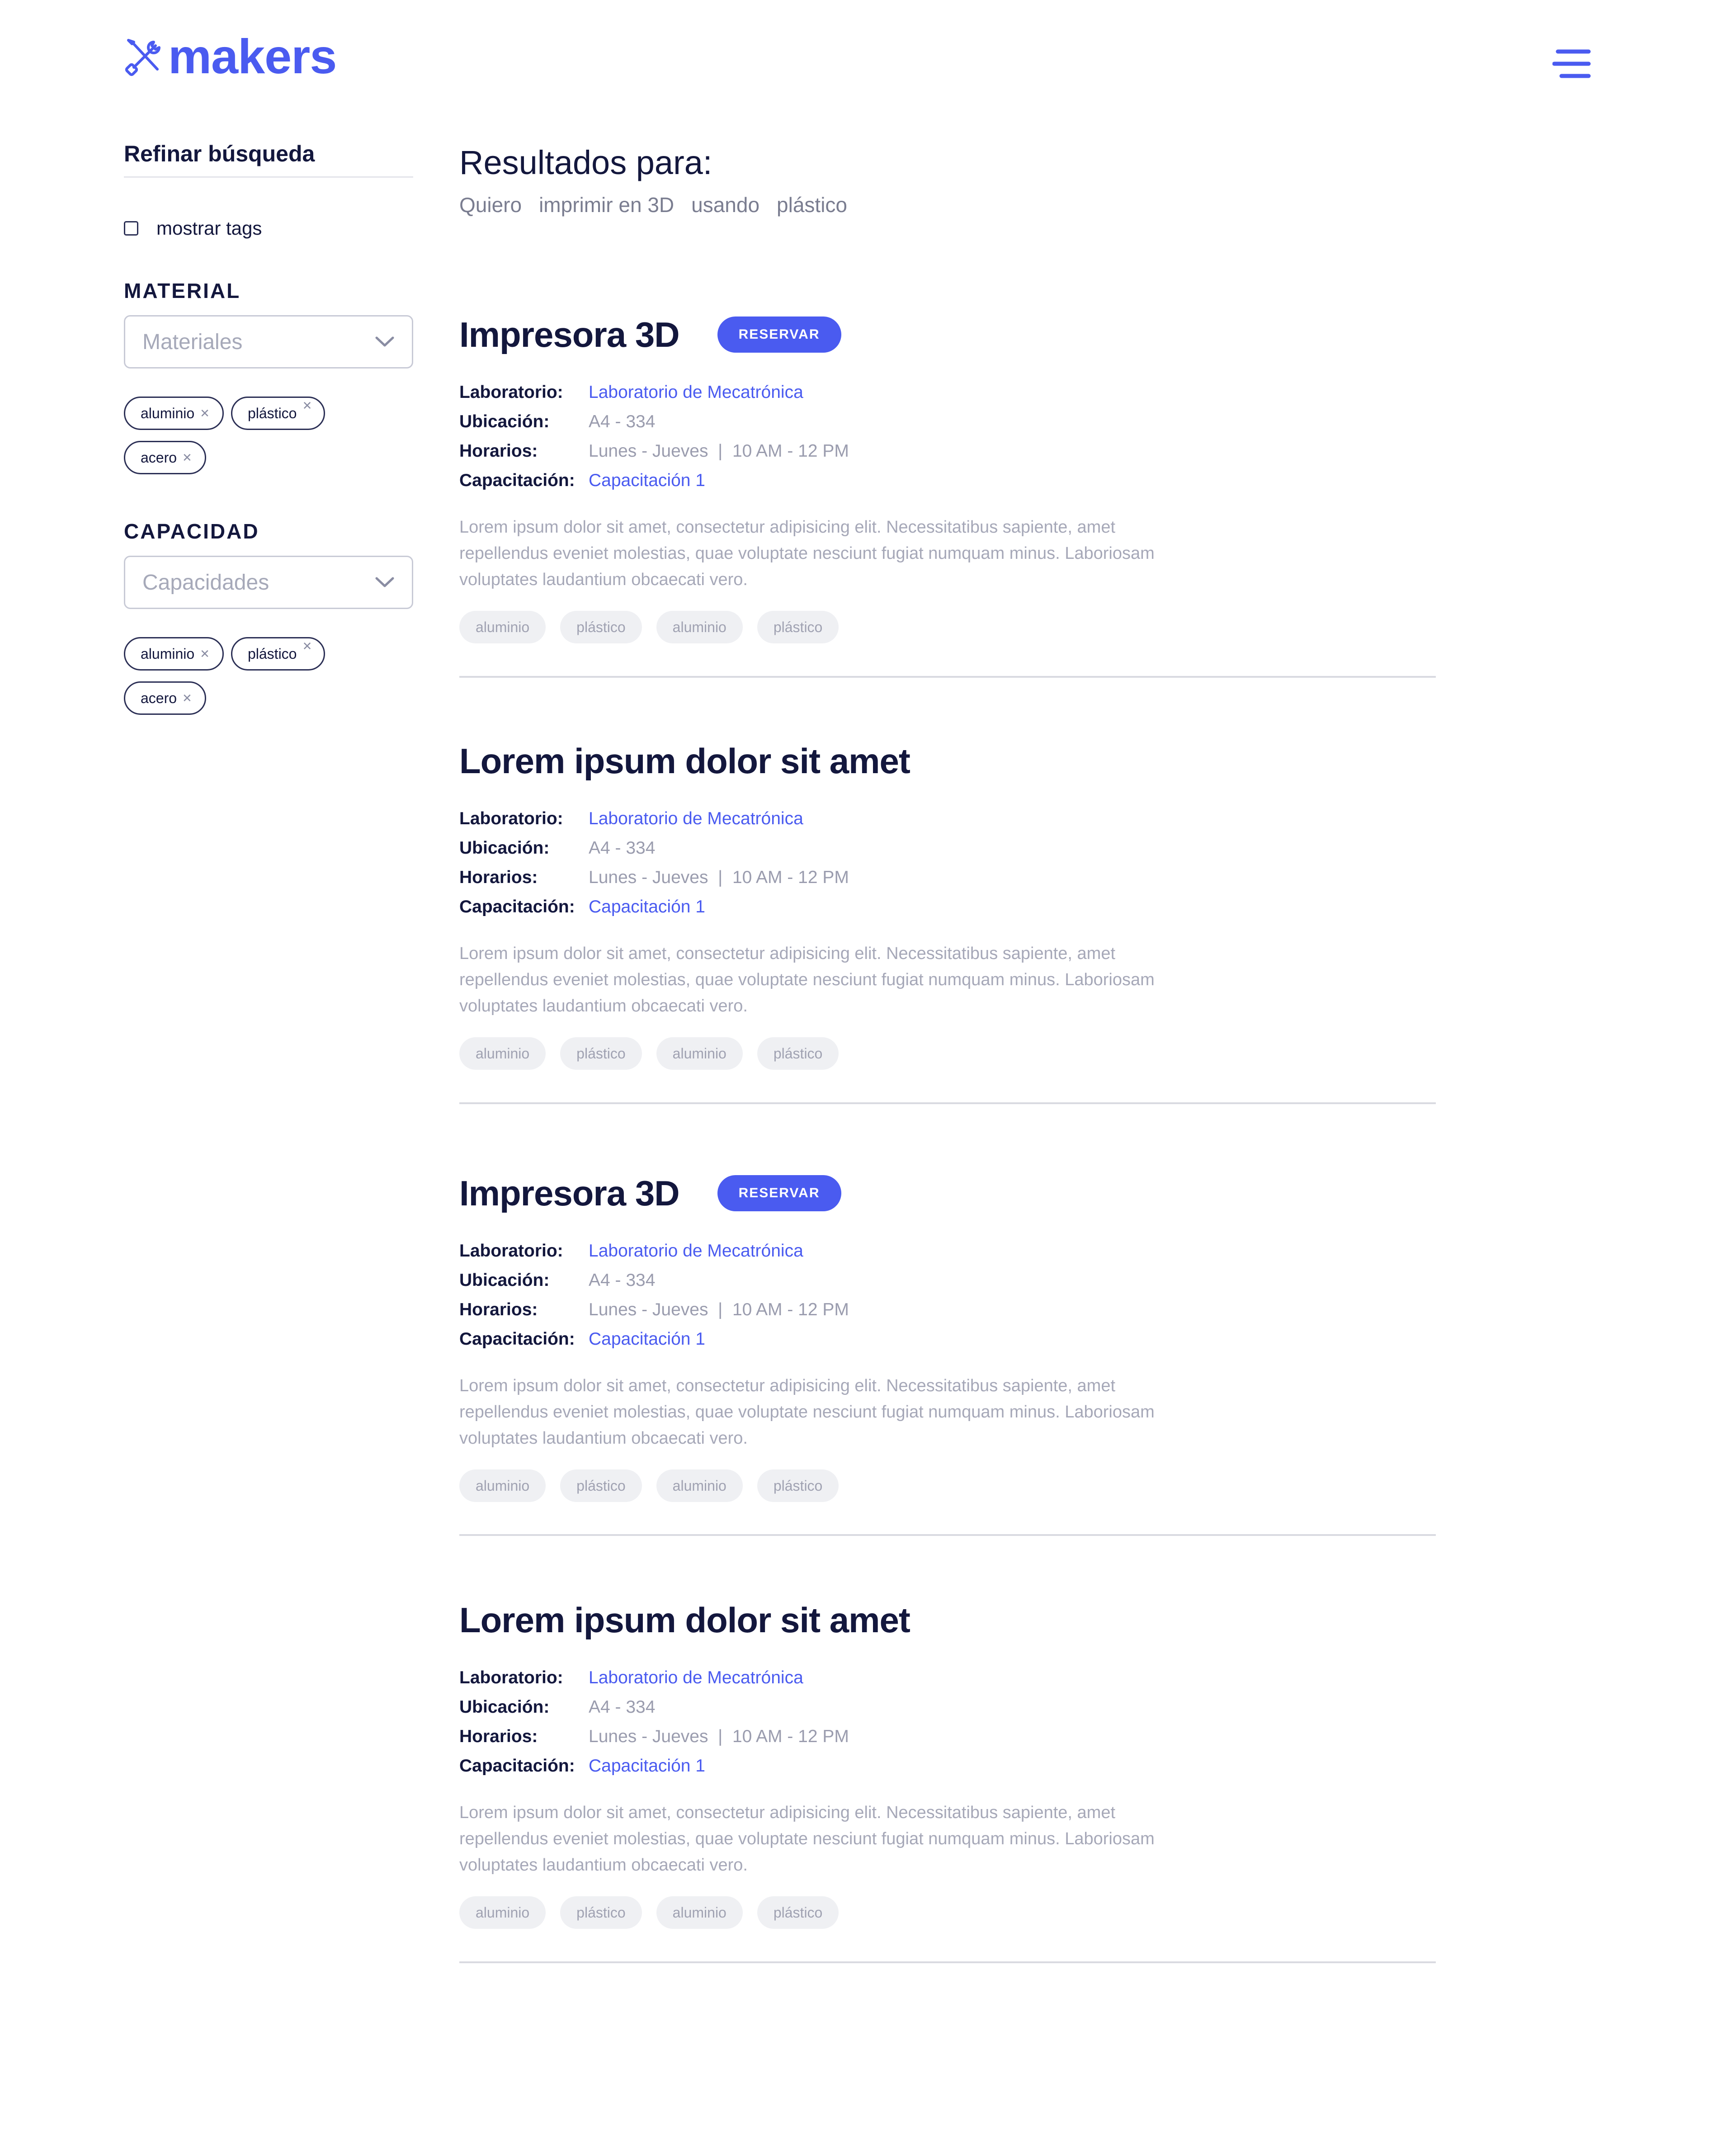  Describe the element at coordinates (131, 228) in the screenshot. I see `show-tags-checkbox` at that location.